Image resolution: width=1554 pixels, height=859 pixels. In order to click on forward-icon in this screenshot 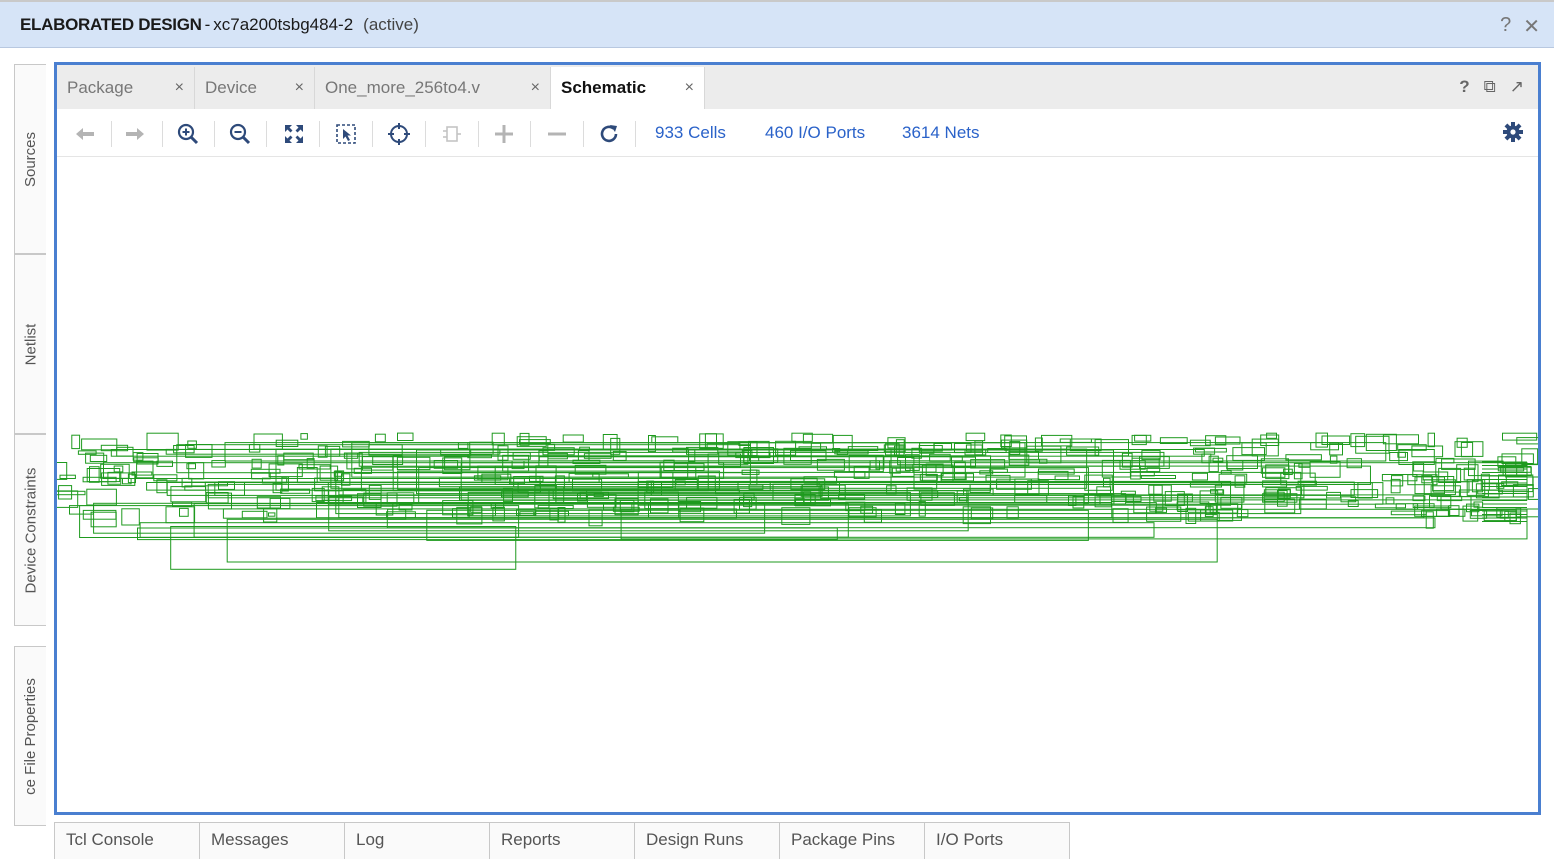, I will do `click(135, 134)`.